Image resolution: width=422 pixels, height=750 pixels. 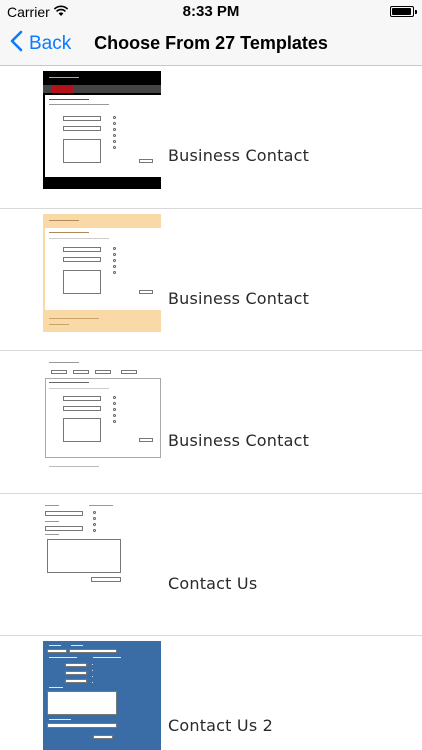 I want to click on page-title: Choose From 27 Templates, so click(x=211, y=43).